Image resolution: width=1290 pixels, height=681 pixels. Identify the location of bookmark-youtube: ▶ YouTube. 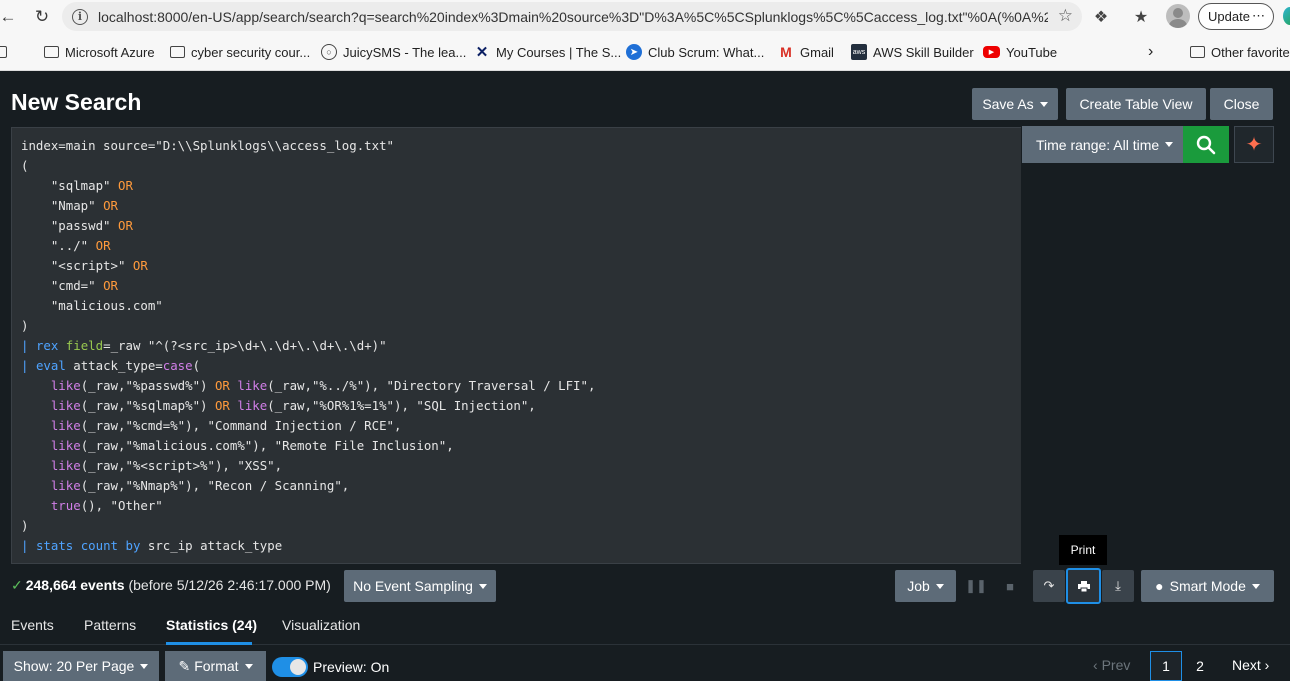
(1020, 52).